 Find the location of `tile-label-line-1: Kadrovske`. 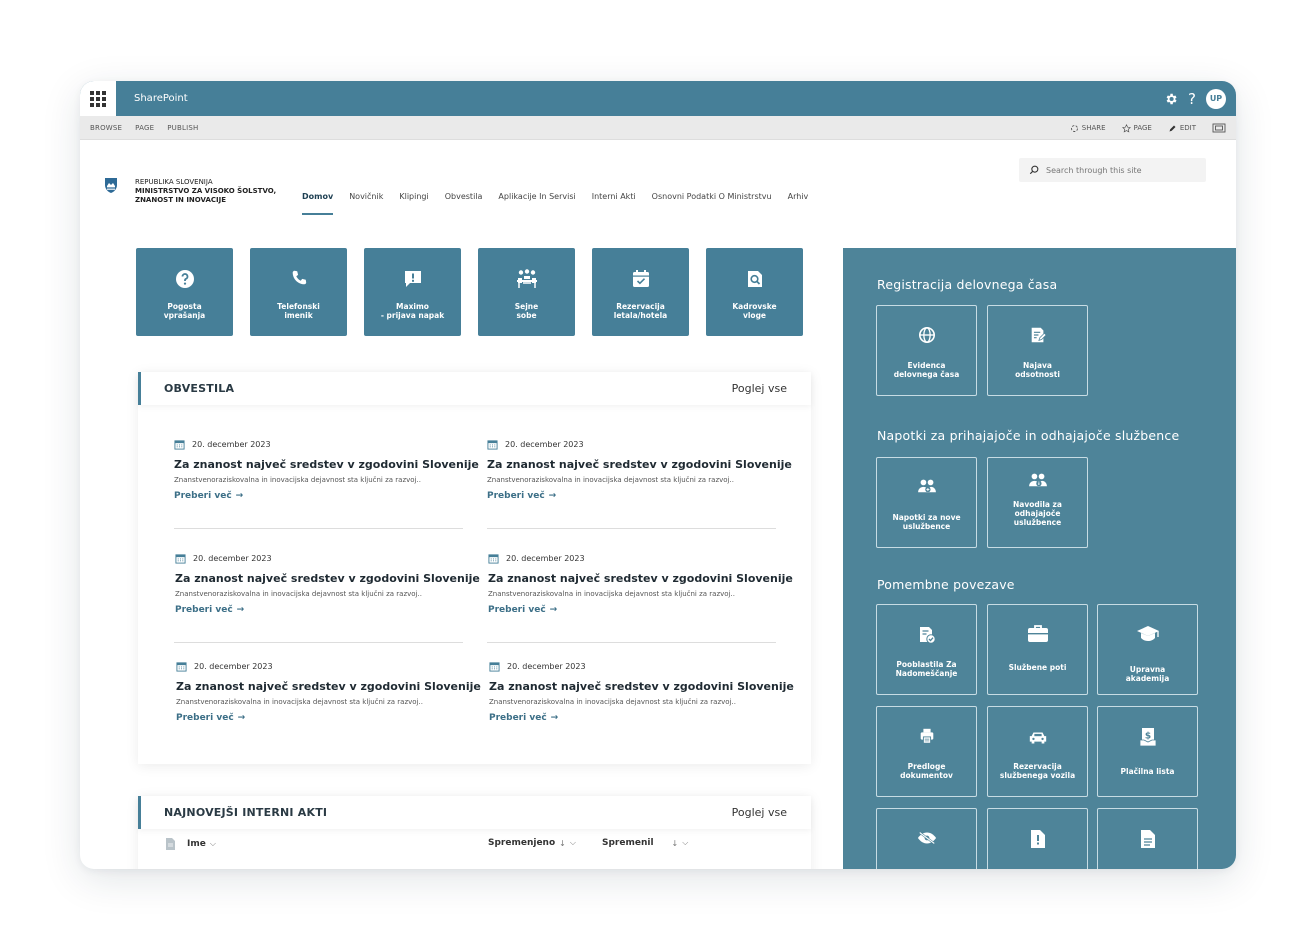

tile-label-line-1: Kadrovske is located at coordinates (754, 306).